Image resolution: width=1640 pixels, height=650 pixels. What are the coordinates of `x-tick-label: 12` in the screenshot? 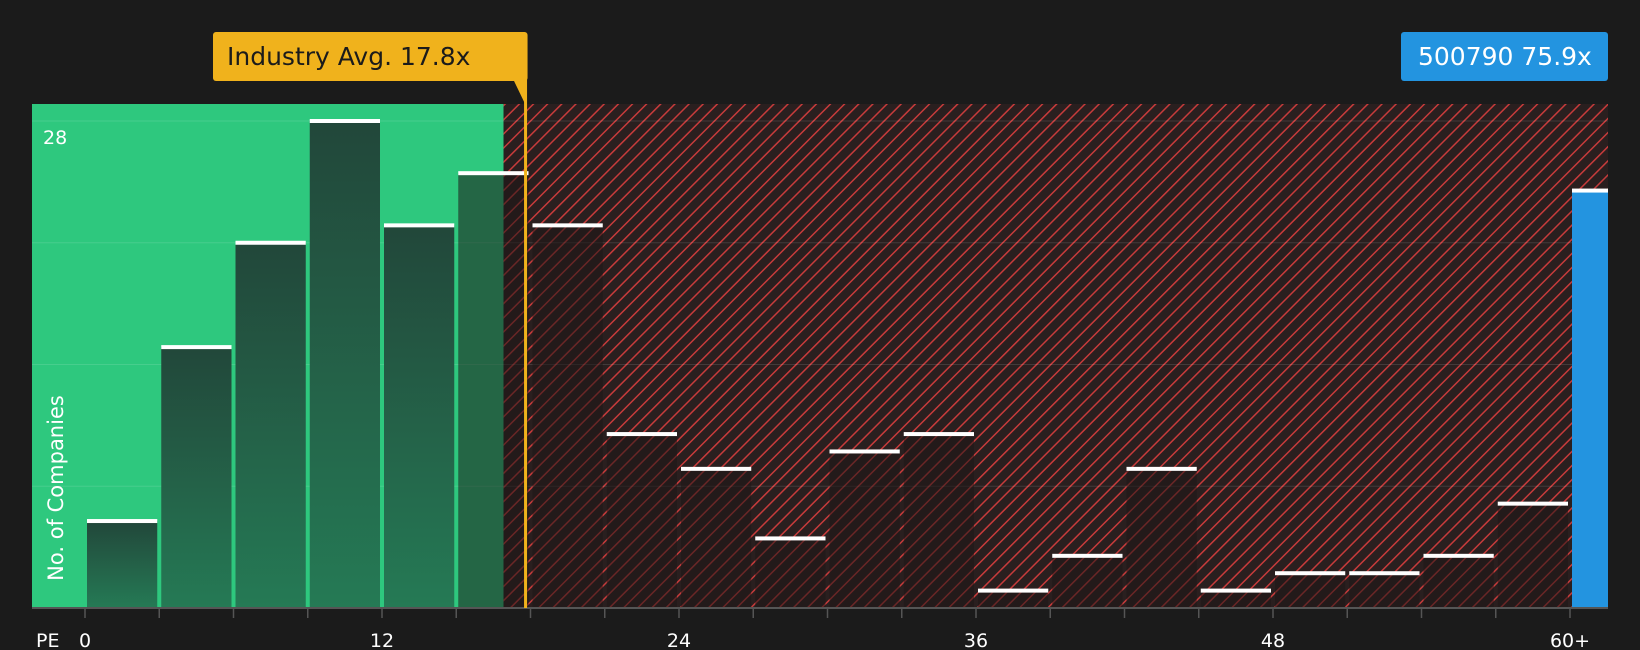 It's located at (382, 640).